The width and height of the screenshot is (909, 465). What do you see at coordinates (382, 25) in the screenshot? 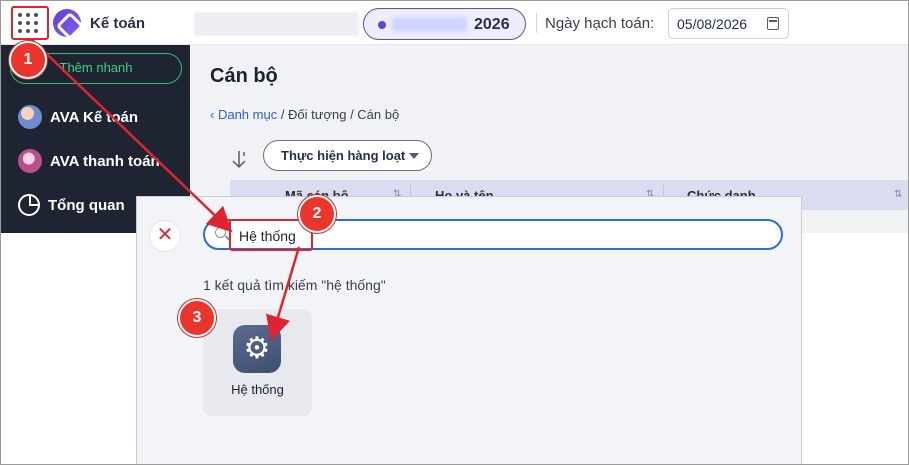
I see `status-dot-icon` at bounding box center [382, 25].